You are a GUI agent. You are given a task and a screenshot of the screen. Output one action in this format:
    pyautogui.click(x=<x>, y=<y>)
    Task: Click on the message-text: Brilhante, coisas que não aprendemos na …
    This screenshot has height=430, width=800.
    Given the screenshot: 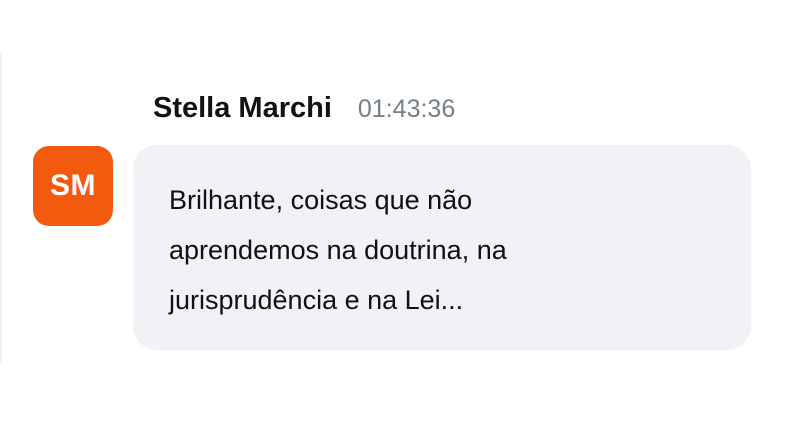 What is the action you would take?
    pyautogui.click(x=338, y=250)
    